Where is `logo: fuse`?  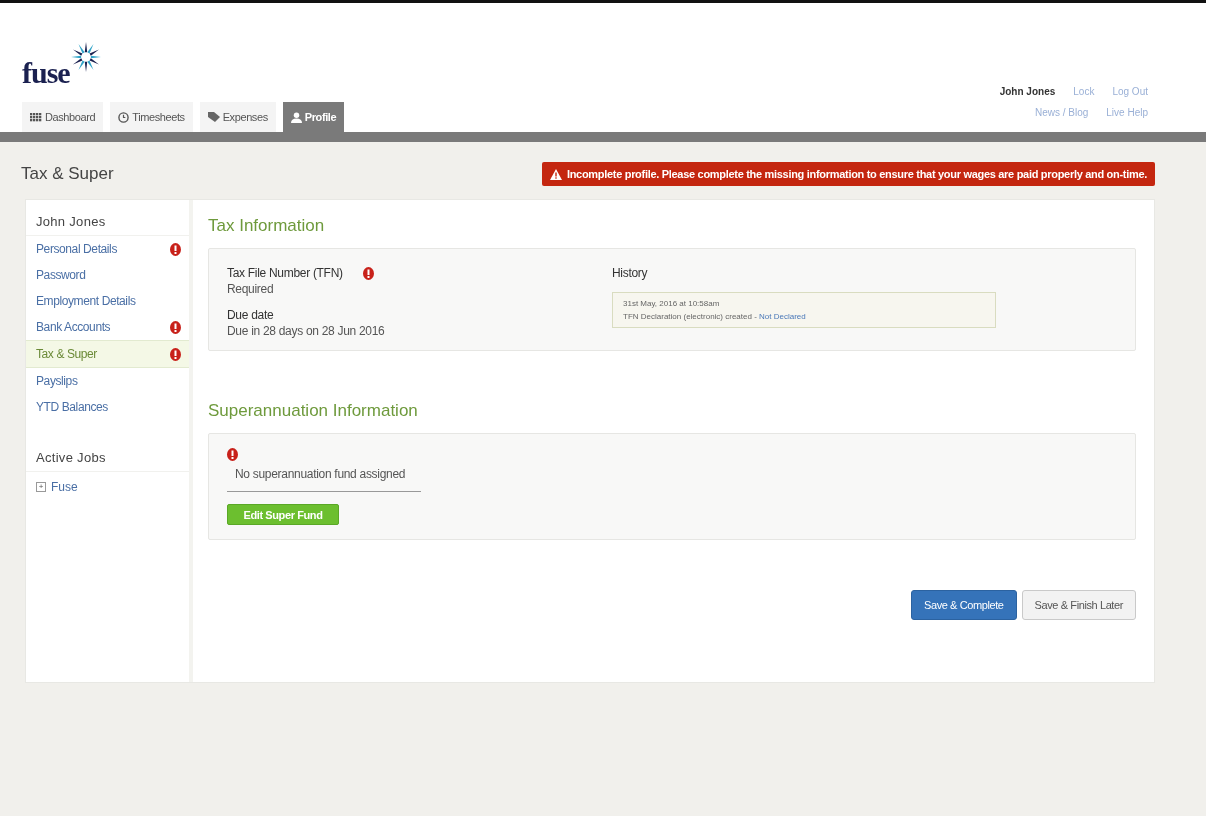
logo: fuse is located at coordinates (46, 73).